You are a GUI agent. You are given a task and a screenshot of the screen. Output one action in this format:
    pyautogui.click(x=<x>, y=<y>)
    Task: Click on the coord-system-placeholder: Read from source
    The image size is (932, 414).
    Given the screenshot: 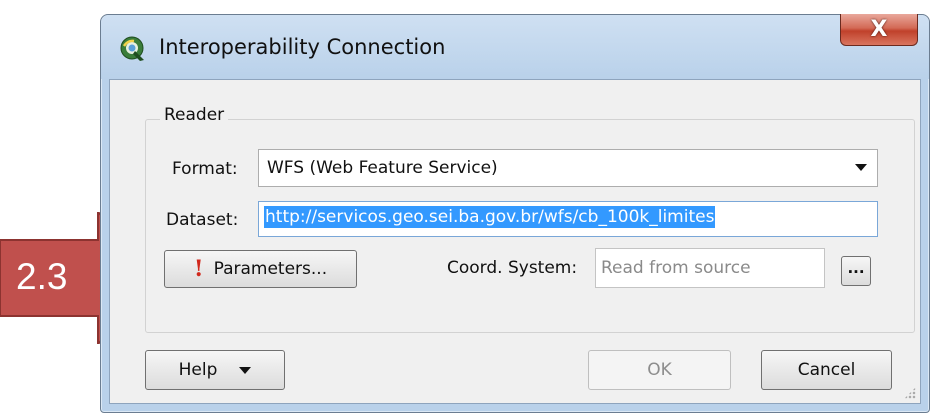 What is the action you would take?
    pyautogui.click(x=676, y=268)
    